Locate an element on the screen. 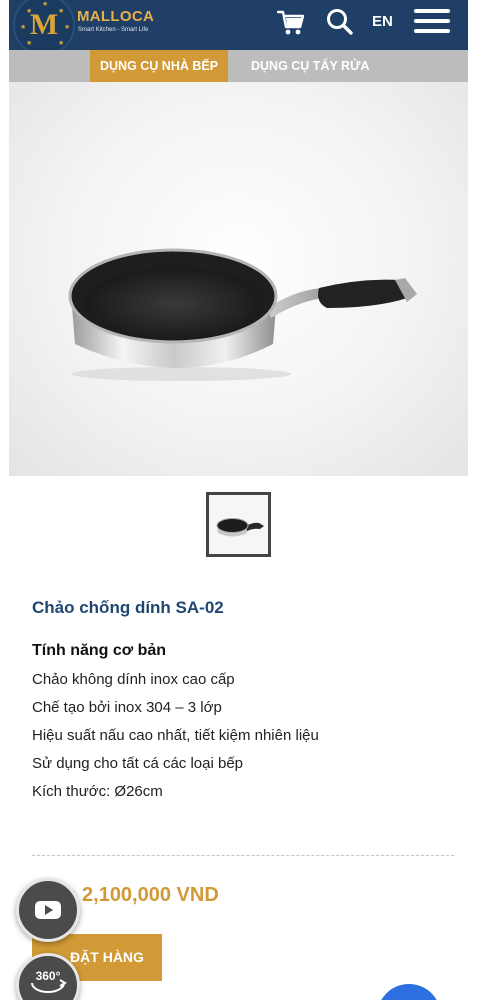 The image size is (481, 1000). brand-tagline: Smart Kitchen - Smart Life is located at coordinates (113, 30).